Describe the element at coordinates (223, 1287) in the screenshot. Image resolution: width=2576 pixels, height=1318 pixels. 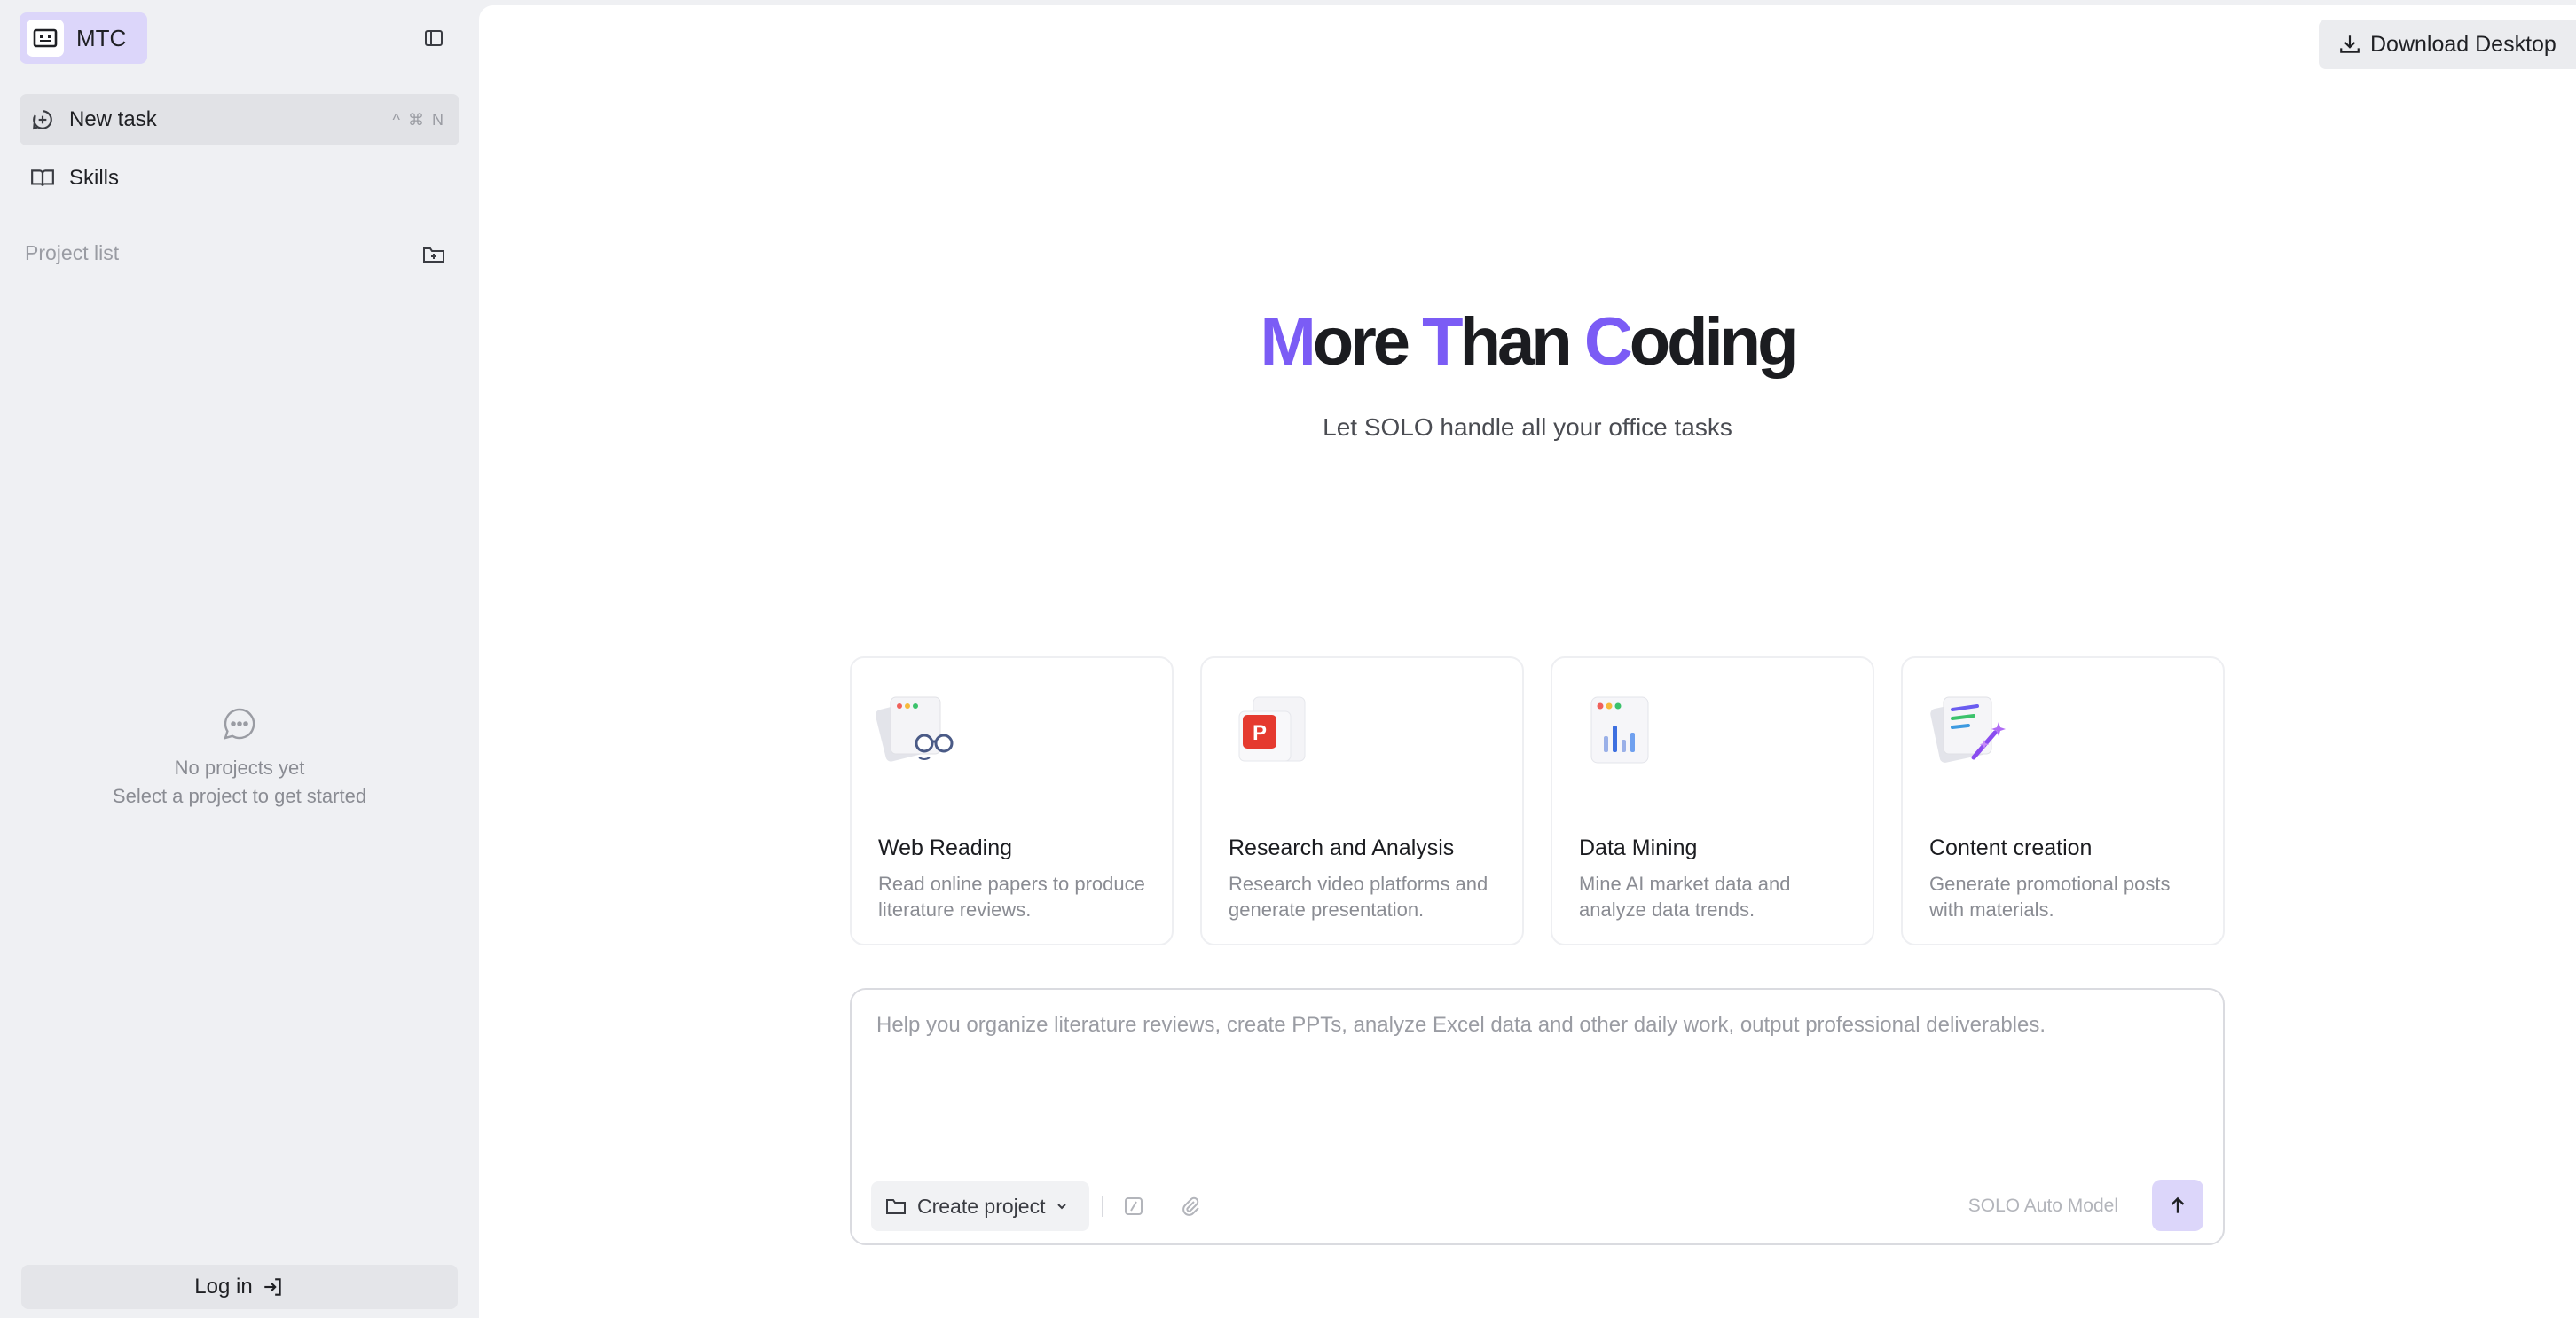
I see `login-label: Log in` at that location.